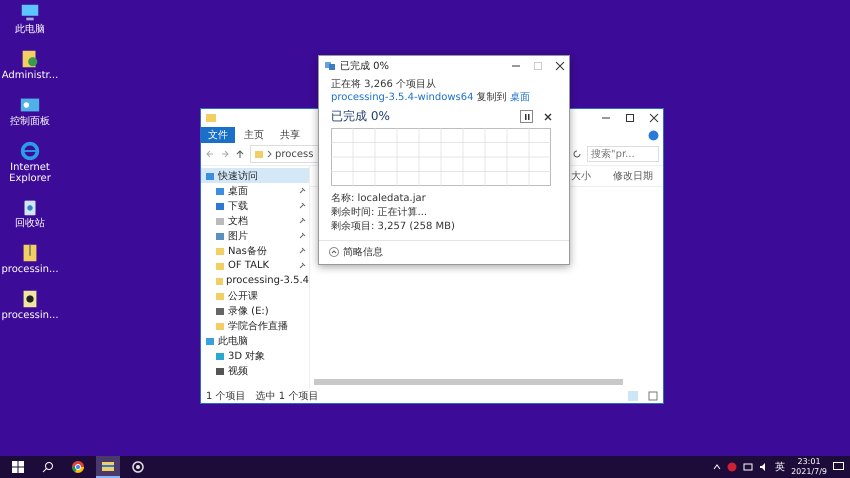  Describe the element at coordinates (30, 29) in the screenshot. I see `desktop-icon-label: 此电脑` at that location.